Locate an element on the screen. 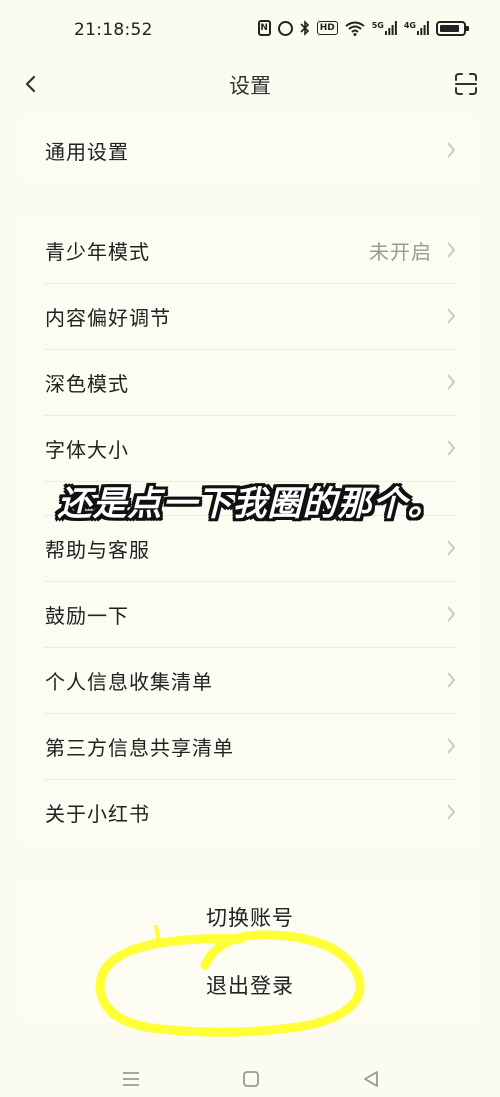  battery-icon is located at coordinates (452, 28).